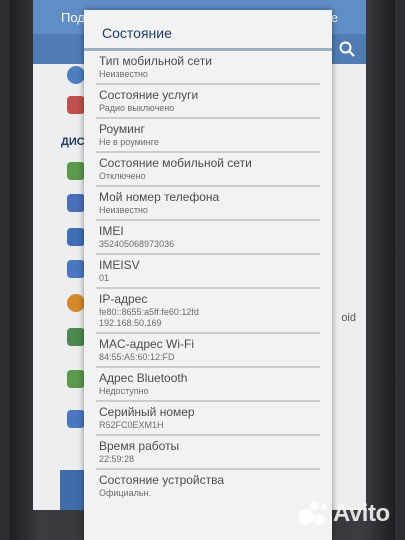 The image size is (405, 540). I want to click on battery-icon, so click(76, 337).